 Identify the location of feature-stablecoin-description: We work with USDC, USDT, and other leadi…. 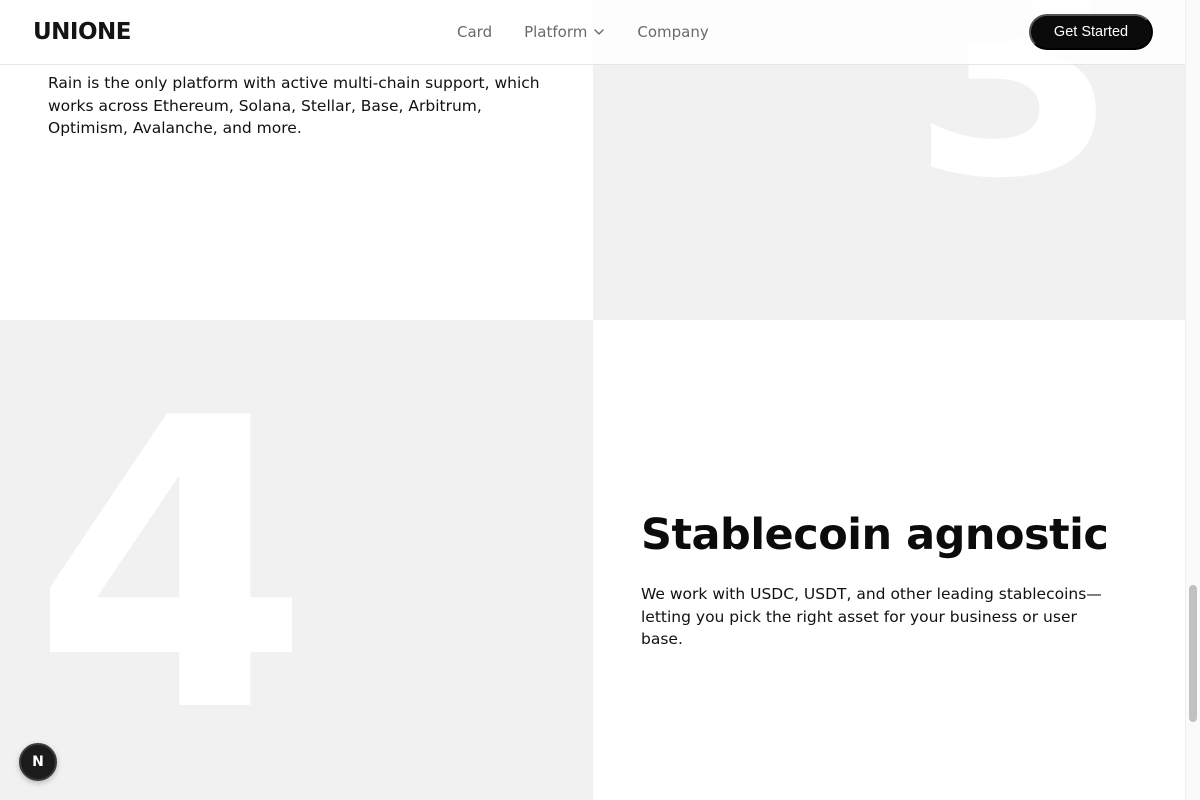
(871, 616).